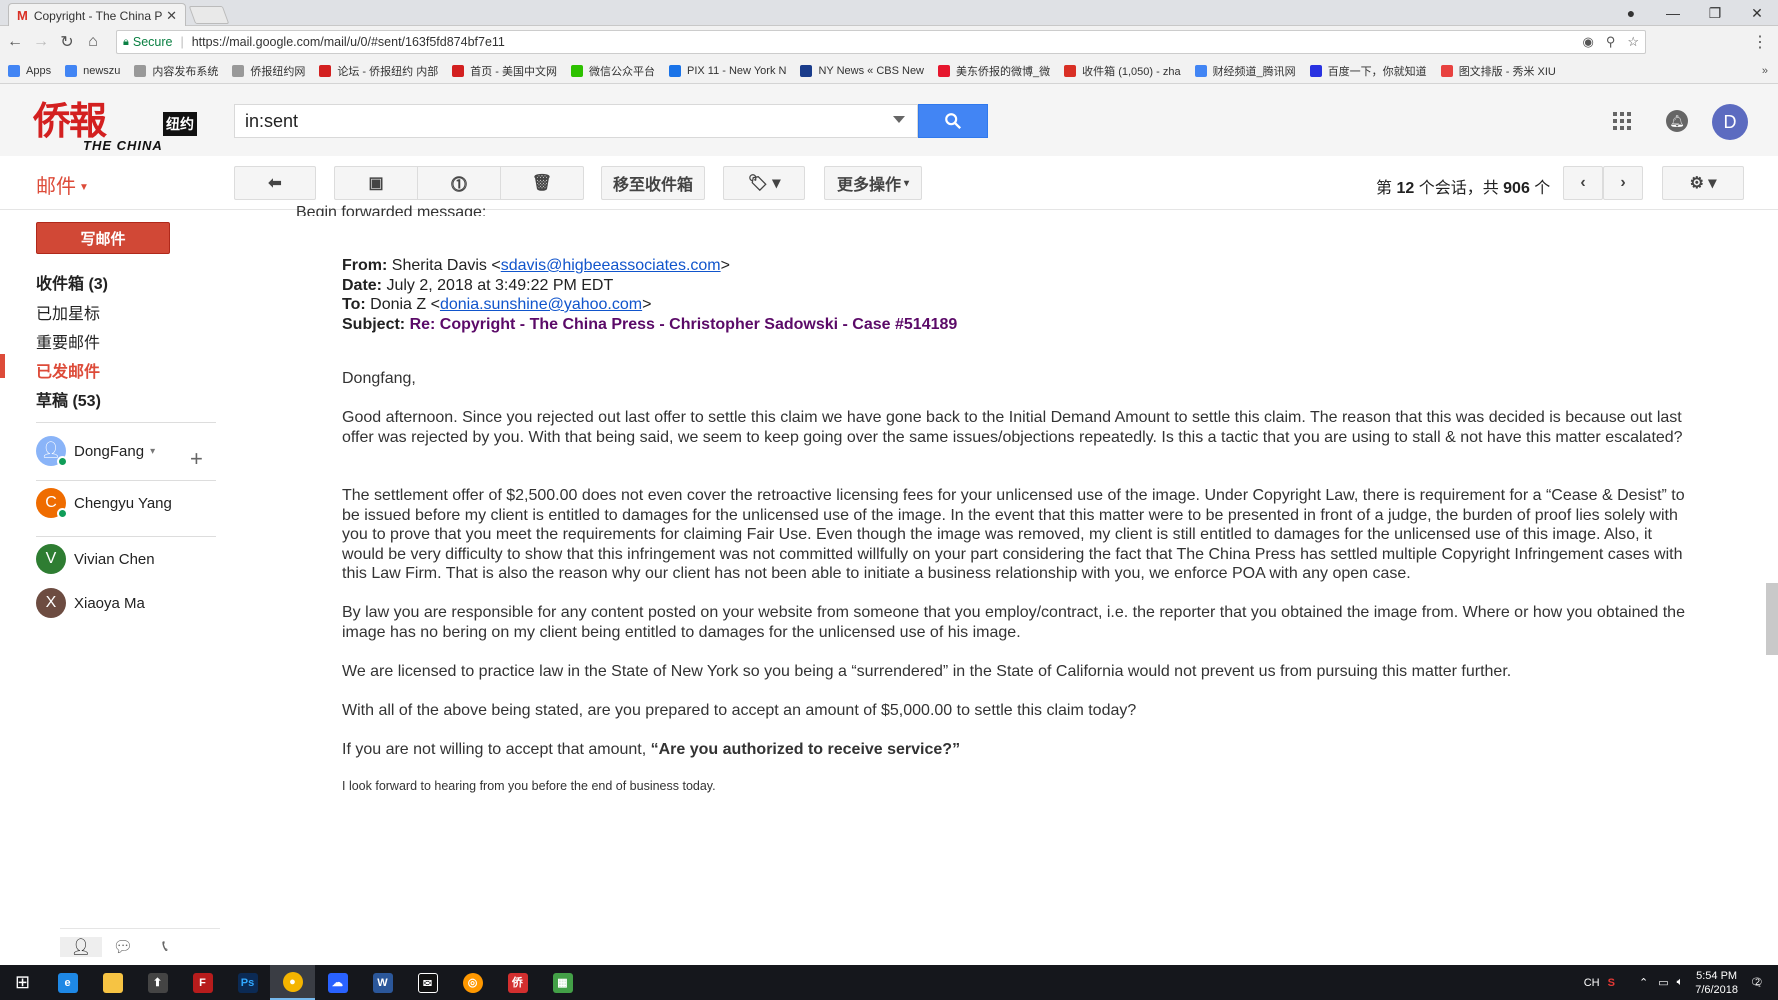 This screenshot has width=1778, height=1000. What do you see at coordinates (2, 366) in the screenshot?
I see `active-nav-indicator` at bounding box center [2, 366].